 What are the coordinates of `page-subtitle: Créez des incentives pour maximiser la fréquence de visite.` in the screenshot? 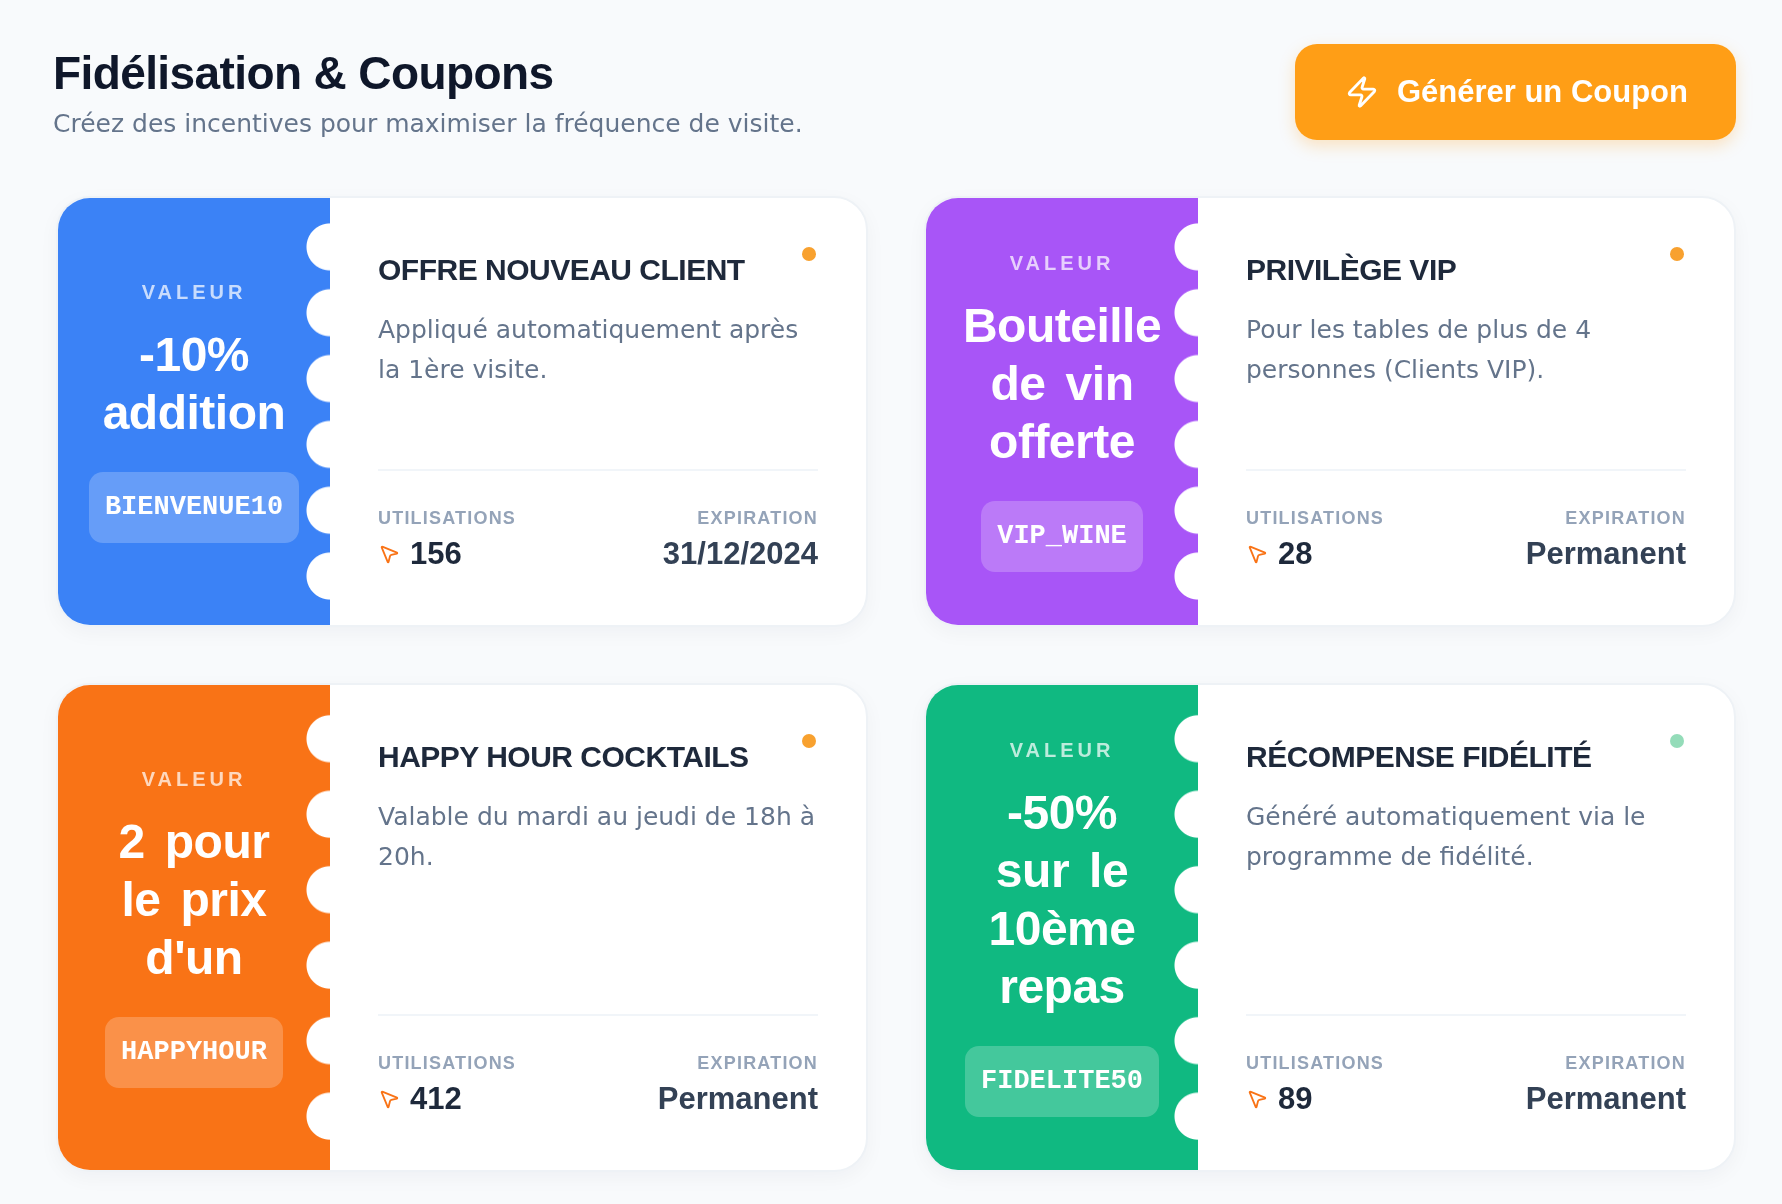 It's located at (428, 124).